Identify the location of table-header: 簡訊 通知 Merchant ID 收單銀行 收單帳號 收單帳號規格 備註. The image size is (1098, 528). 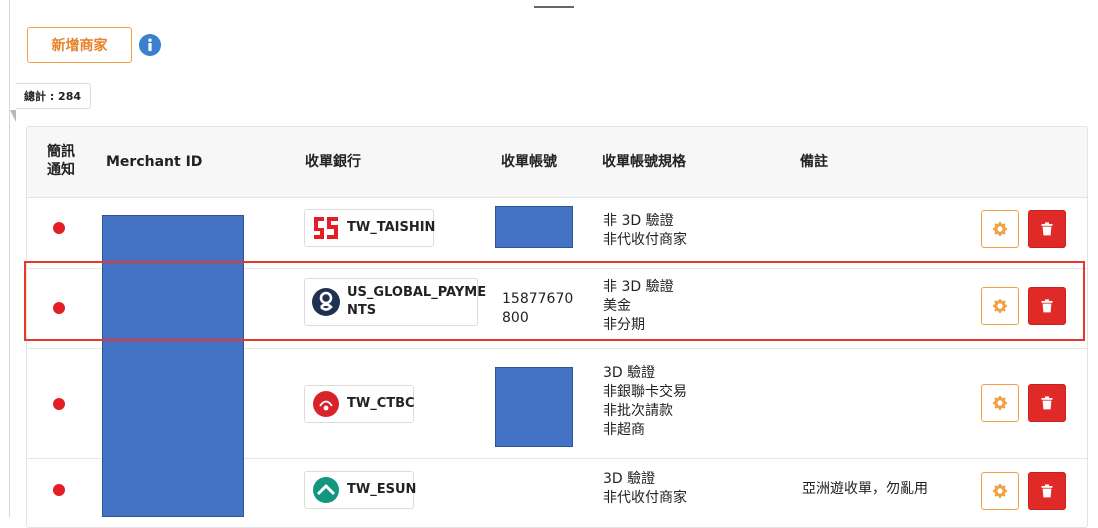
(557, 162).